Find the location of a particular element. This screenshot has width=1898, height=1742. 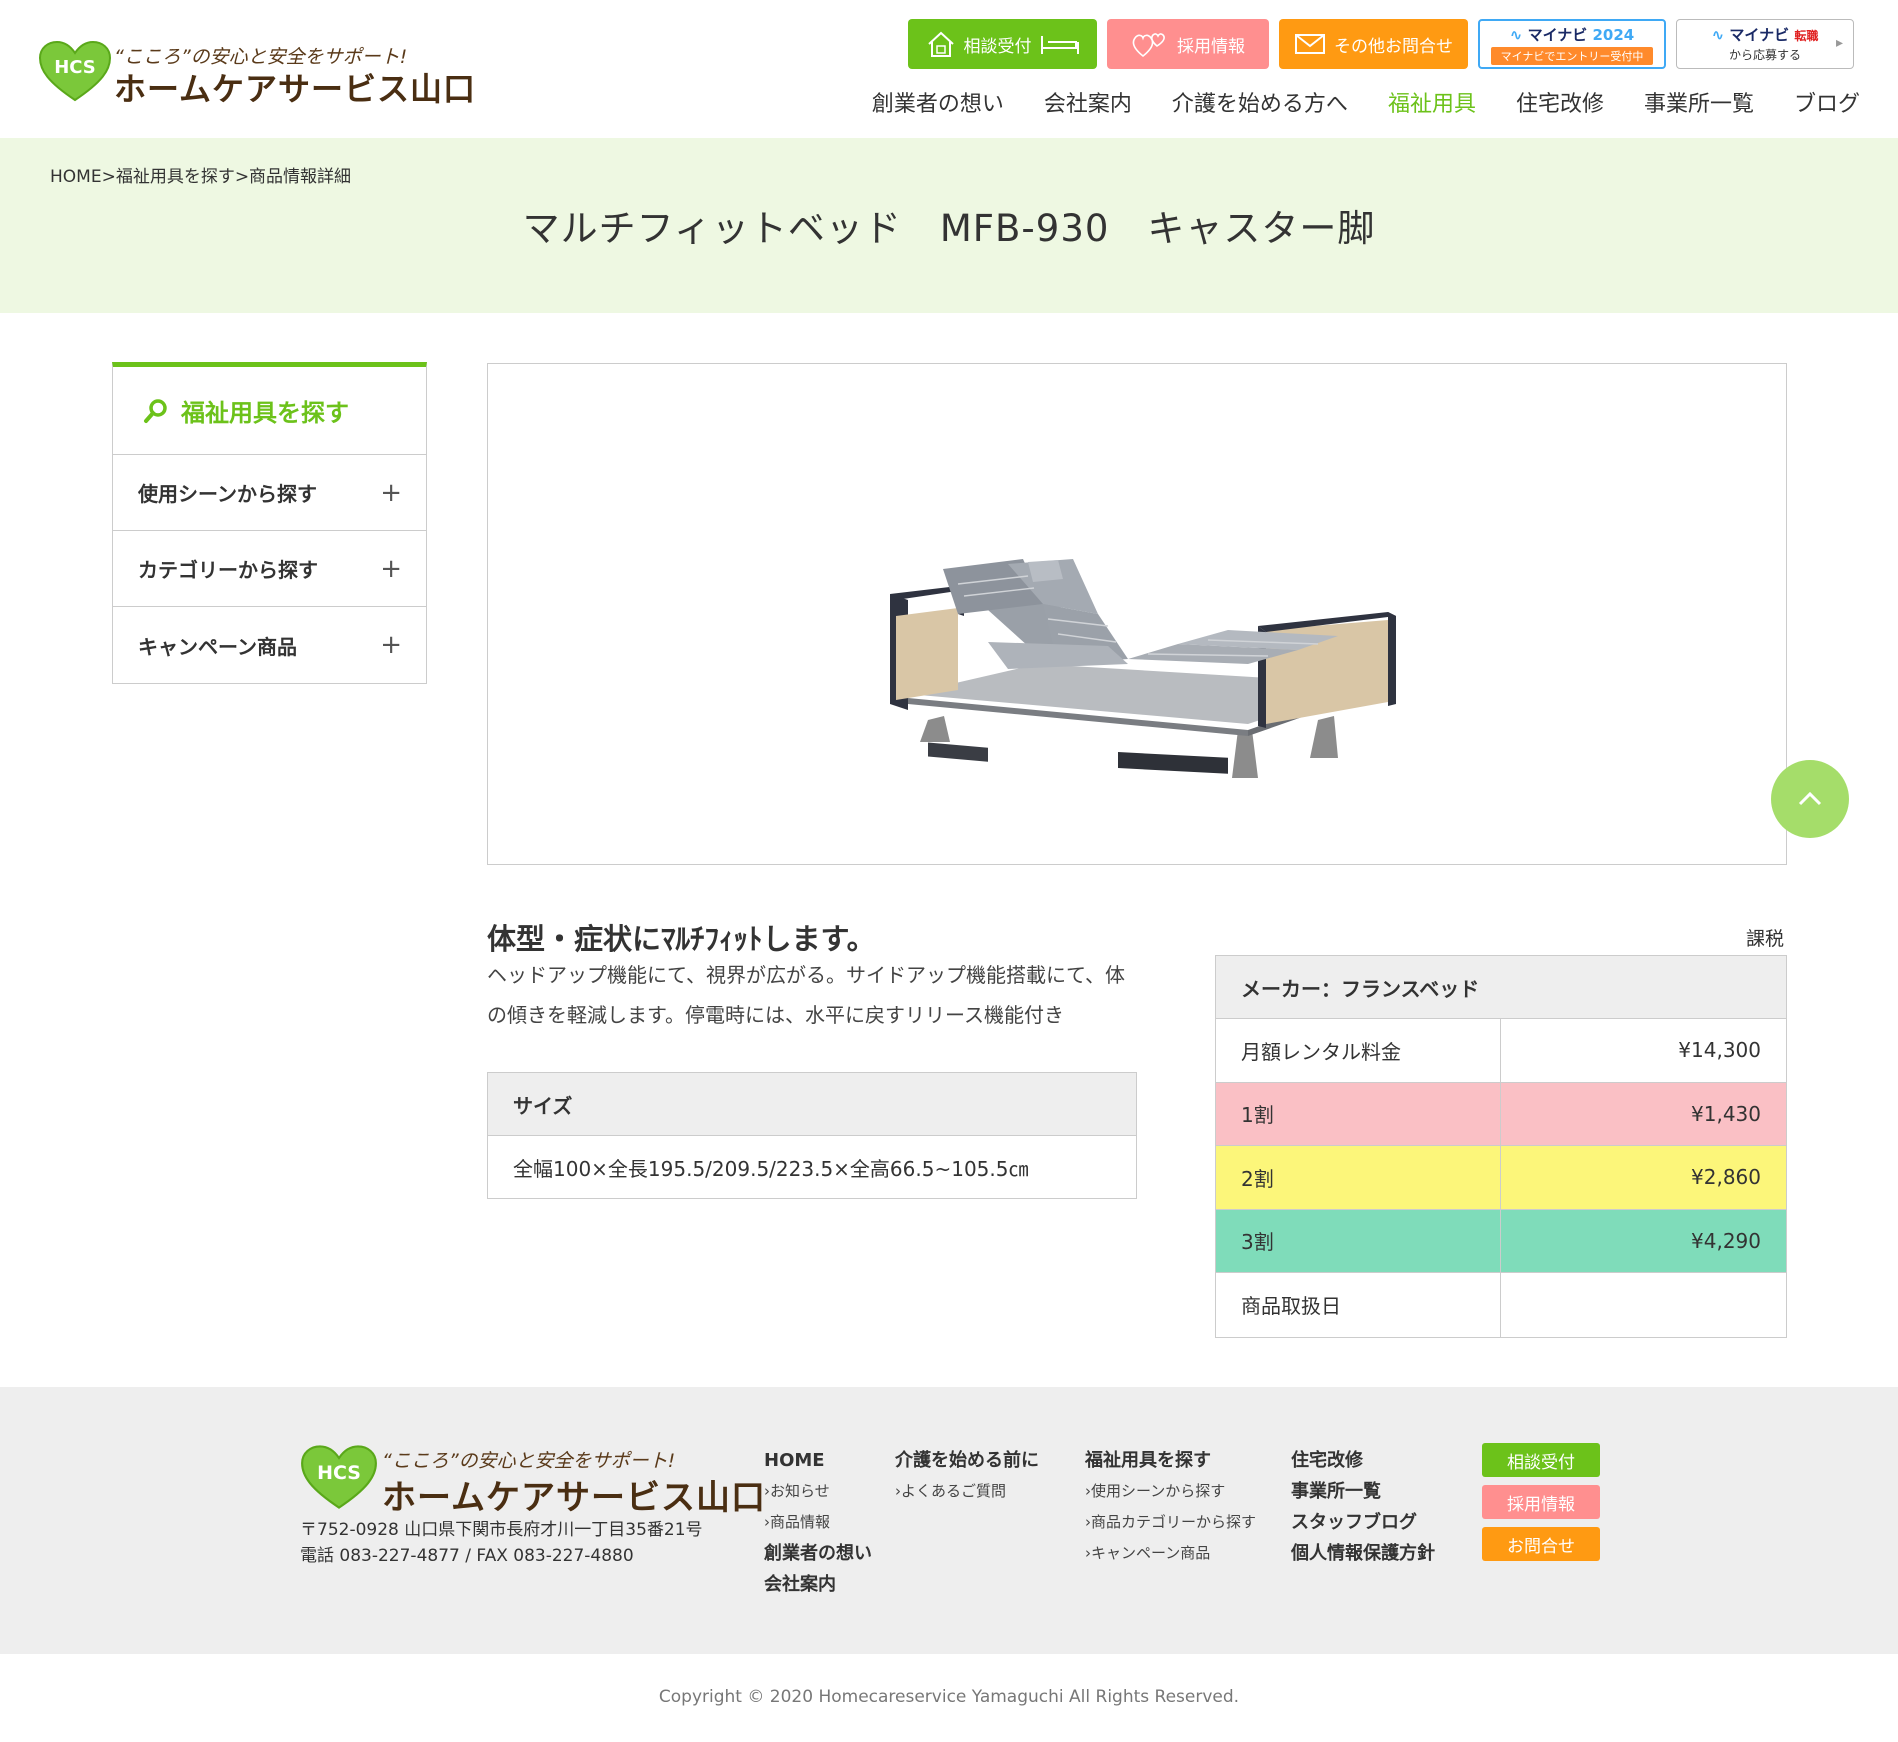

mynavi-2024-banner: ∿ マイナビ 2024 マイナビでエントリー受付中 is located at coordinates (1572, 44).